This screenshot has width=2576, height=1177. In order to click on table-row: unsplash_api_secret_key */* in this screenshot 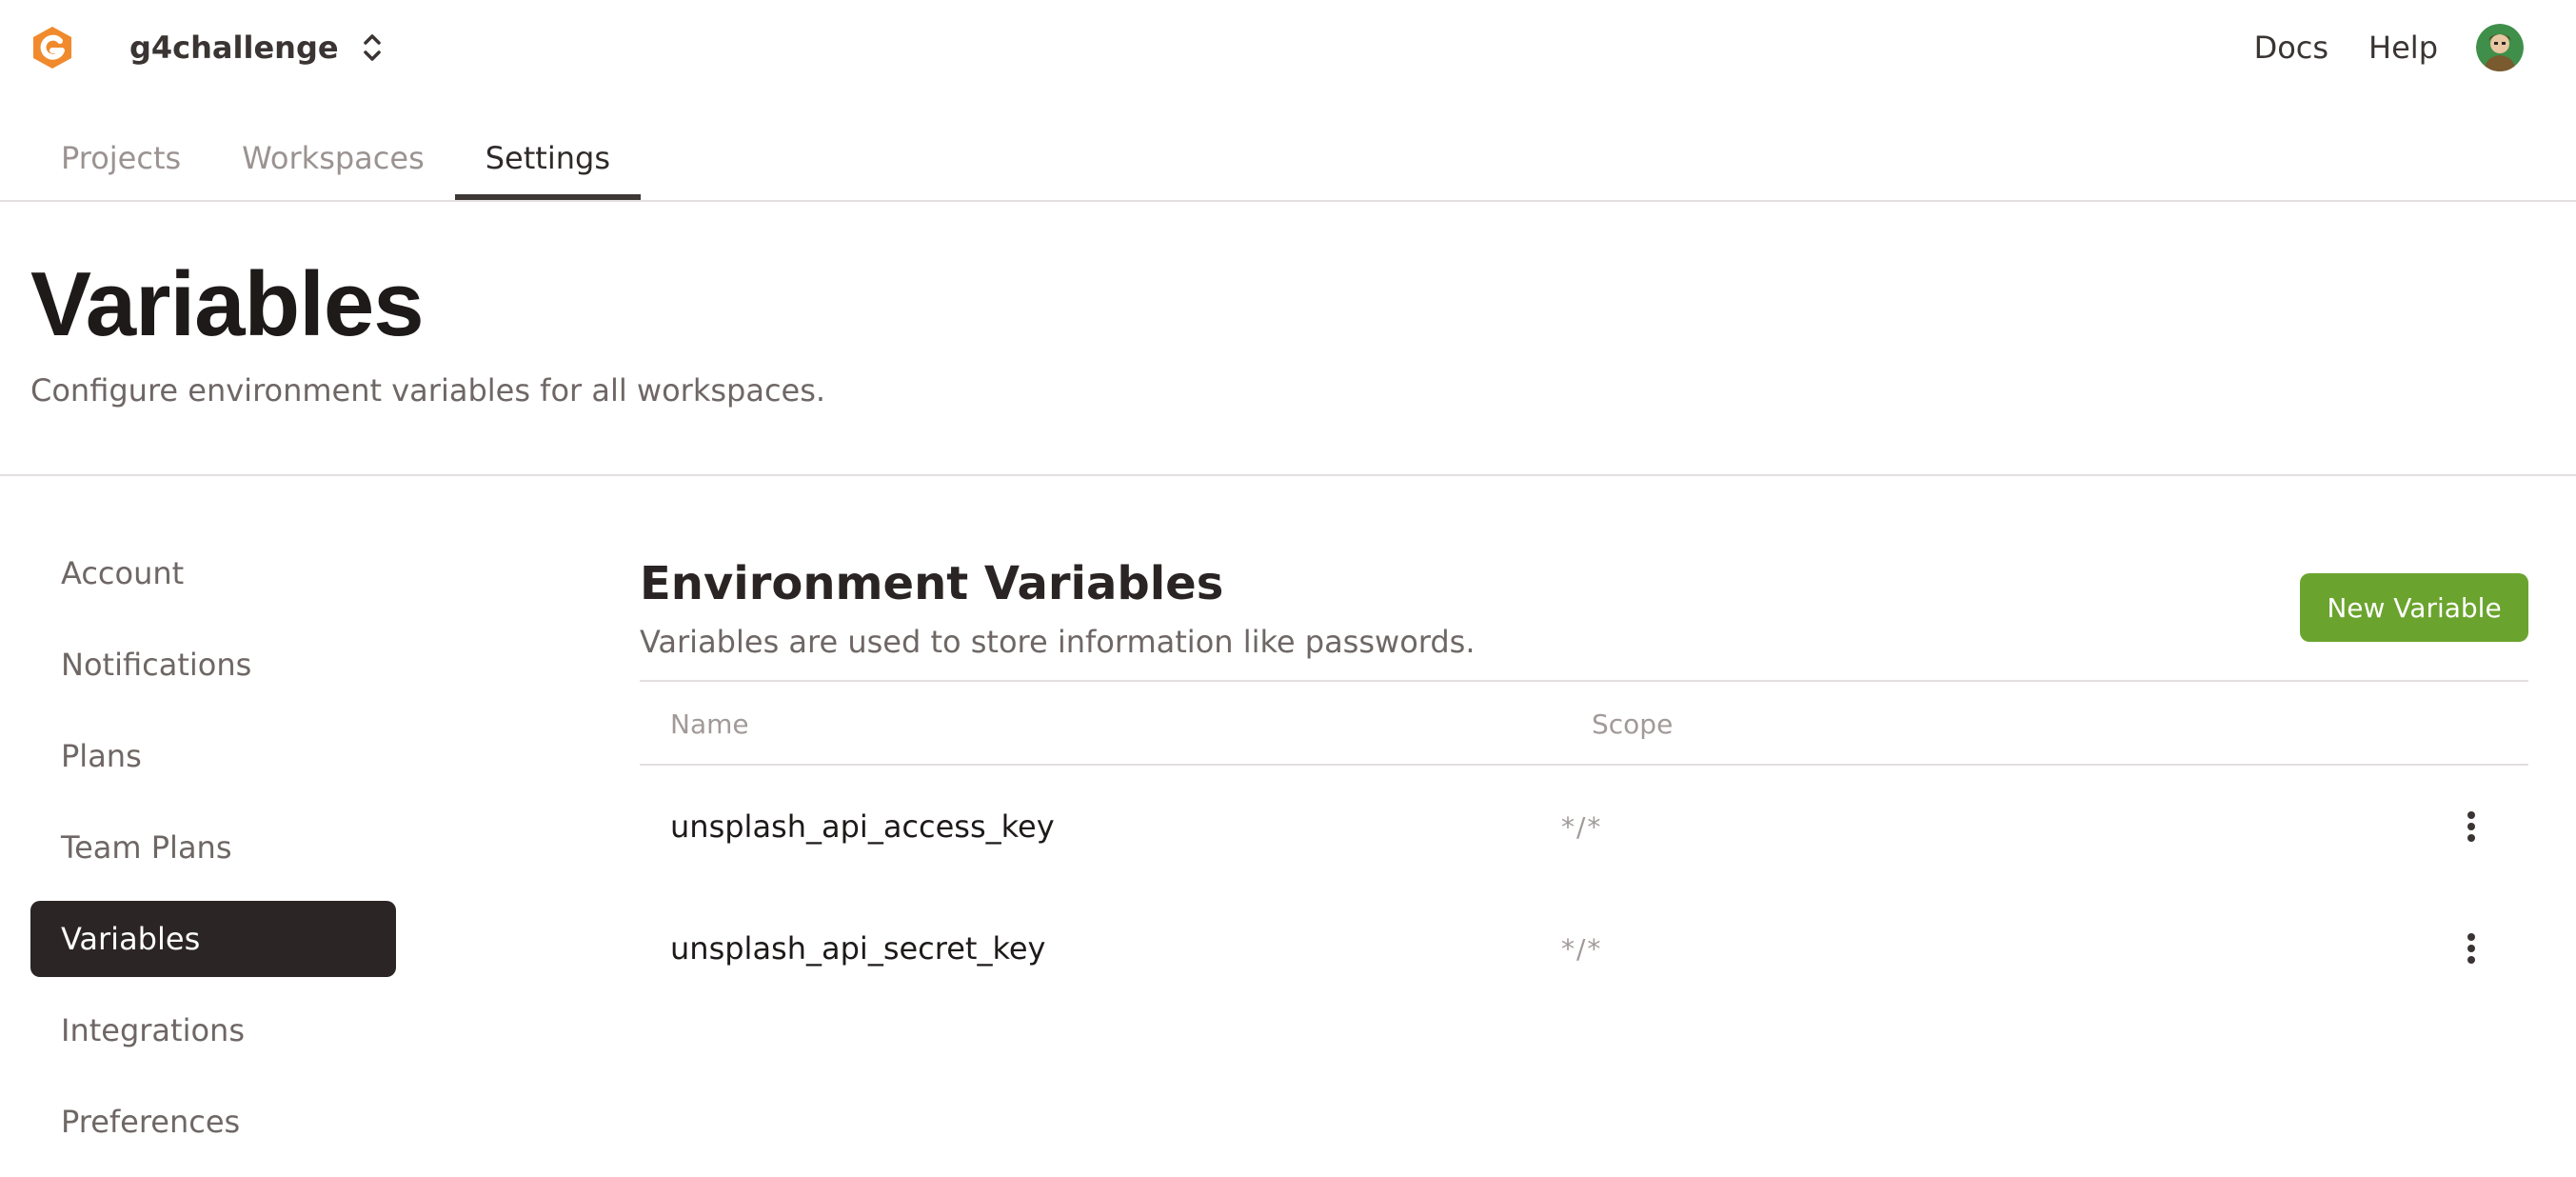, I will do `click(1584, 948)`.